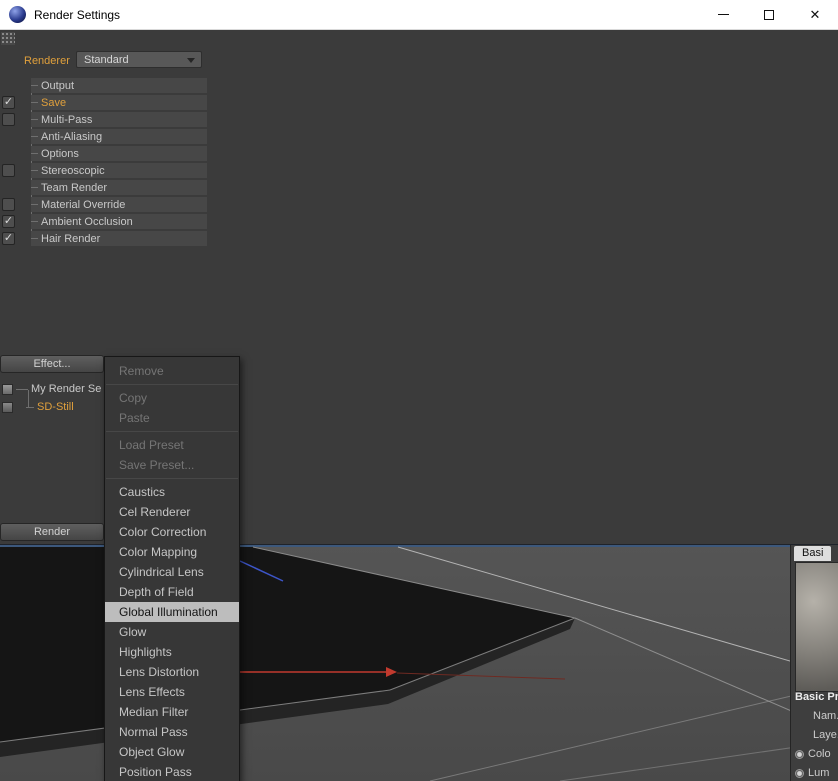 The height and width of the screenshot is (781, 838). Describe the element at coordinates (172, 592) in the screenshot. I see `menu-item-depth-of-field: Depth of Field` at that location.